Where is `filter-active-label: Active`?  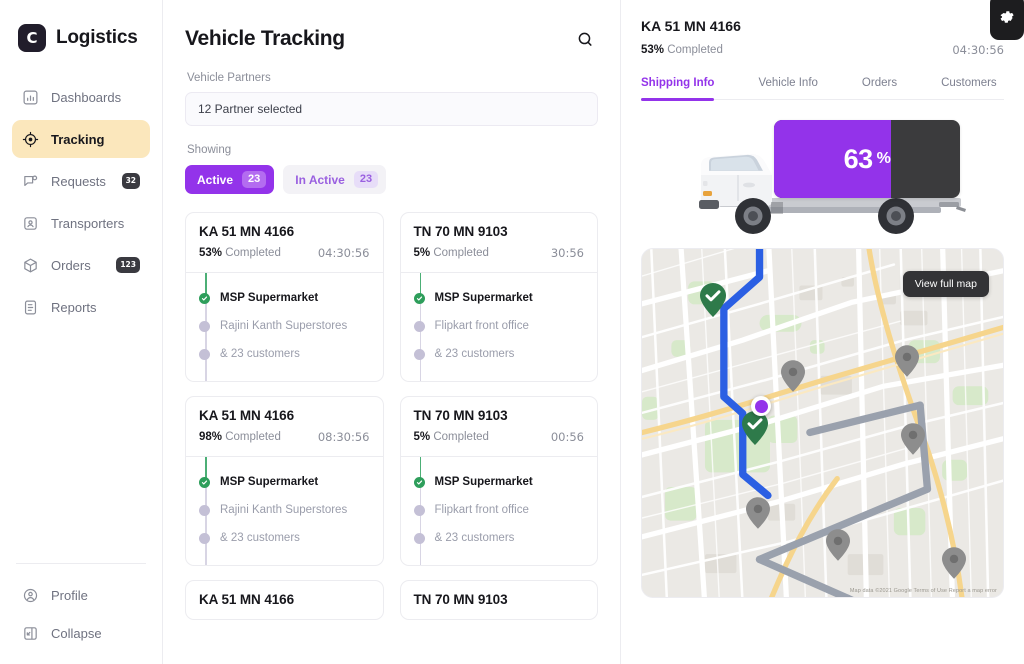 filter-active-label: Active is located at coordinates (215, 179).